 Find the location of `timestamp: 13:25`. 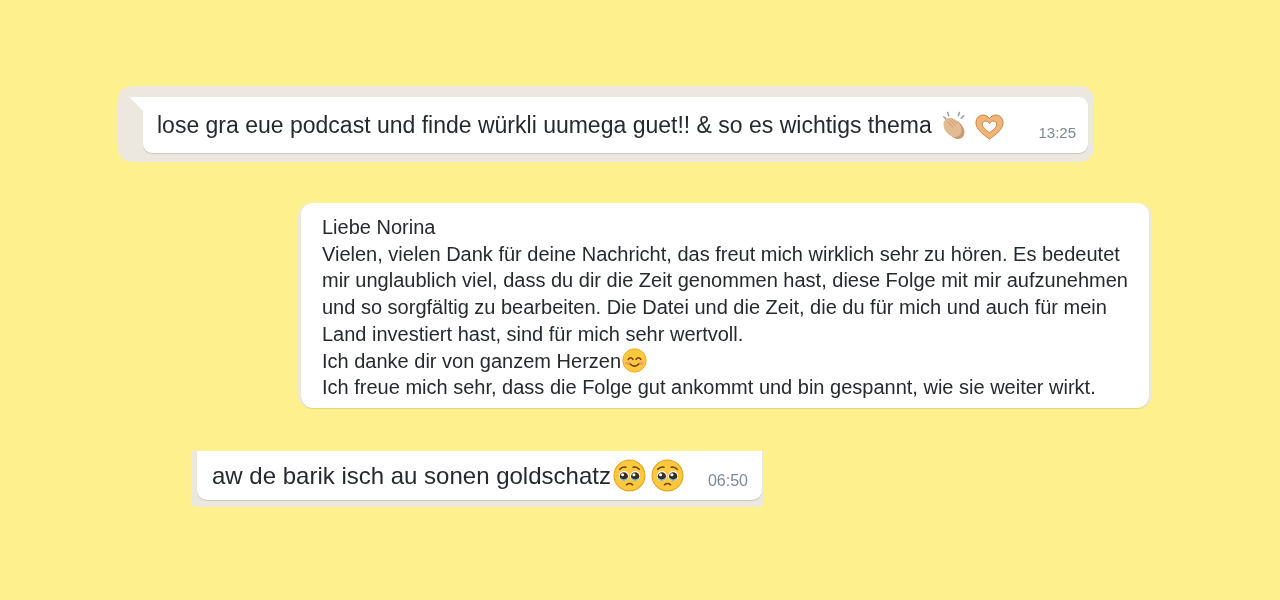

timestamp: 13:25 is located at coordinates (1057, 132).